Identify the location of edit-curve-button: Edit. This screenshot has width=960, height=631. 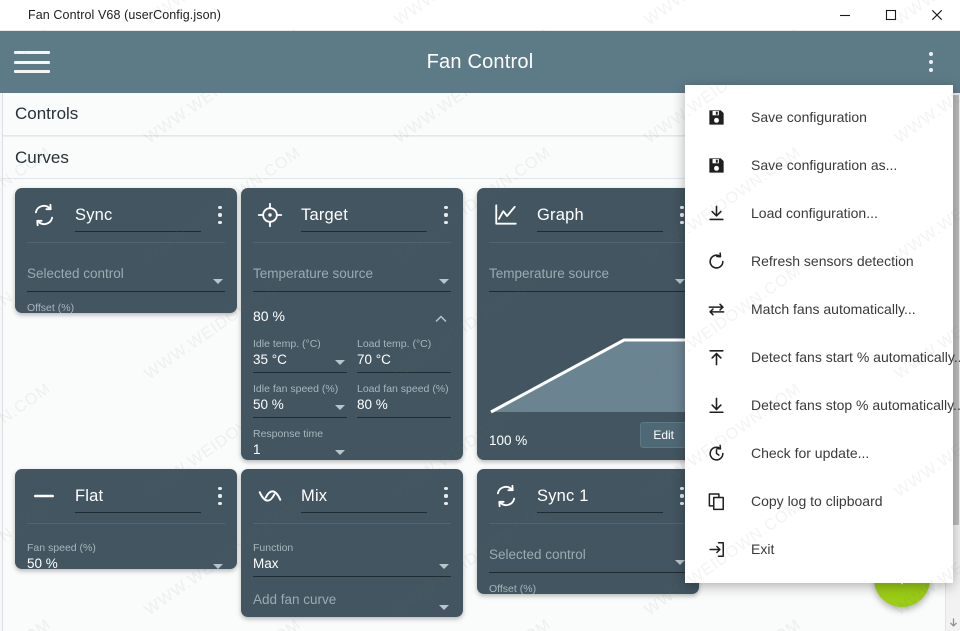
(663, 435).